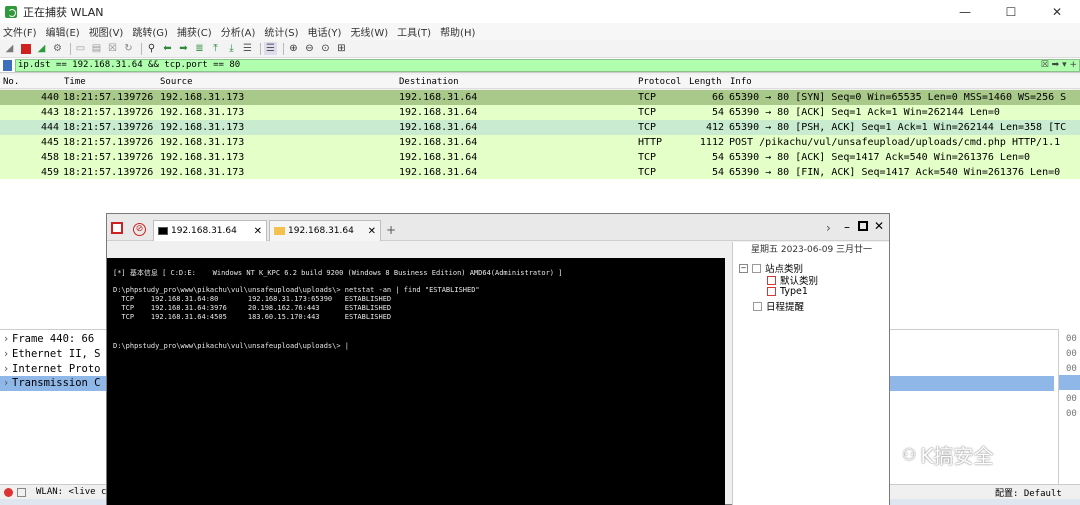  I want to click on menu-wireless: 无线(W), so click(370, 31).